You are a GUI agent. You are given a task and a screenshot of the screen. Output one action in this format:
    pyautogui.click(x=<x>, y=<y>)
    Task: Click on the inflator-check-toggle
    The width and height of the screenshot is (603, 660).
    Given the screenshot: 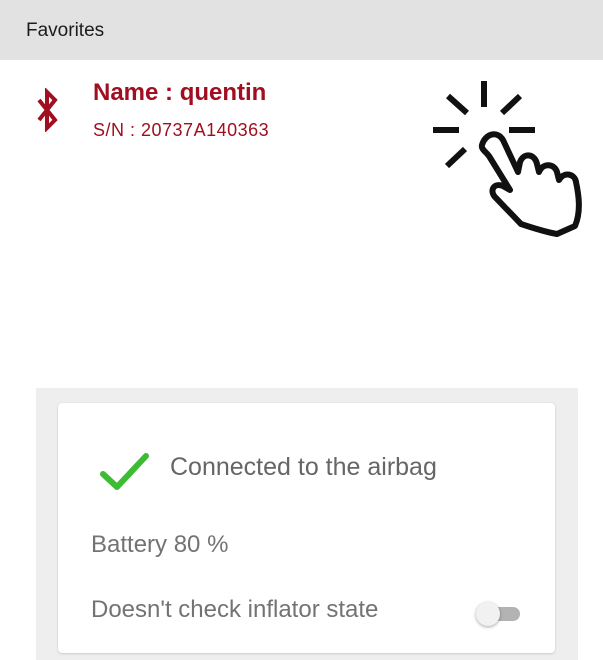 What is the action you would take?
    pyautogui.click(x=500, y=613)
    